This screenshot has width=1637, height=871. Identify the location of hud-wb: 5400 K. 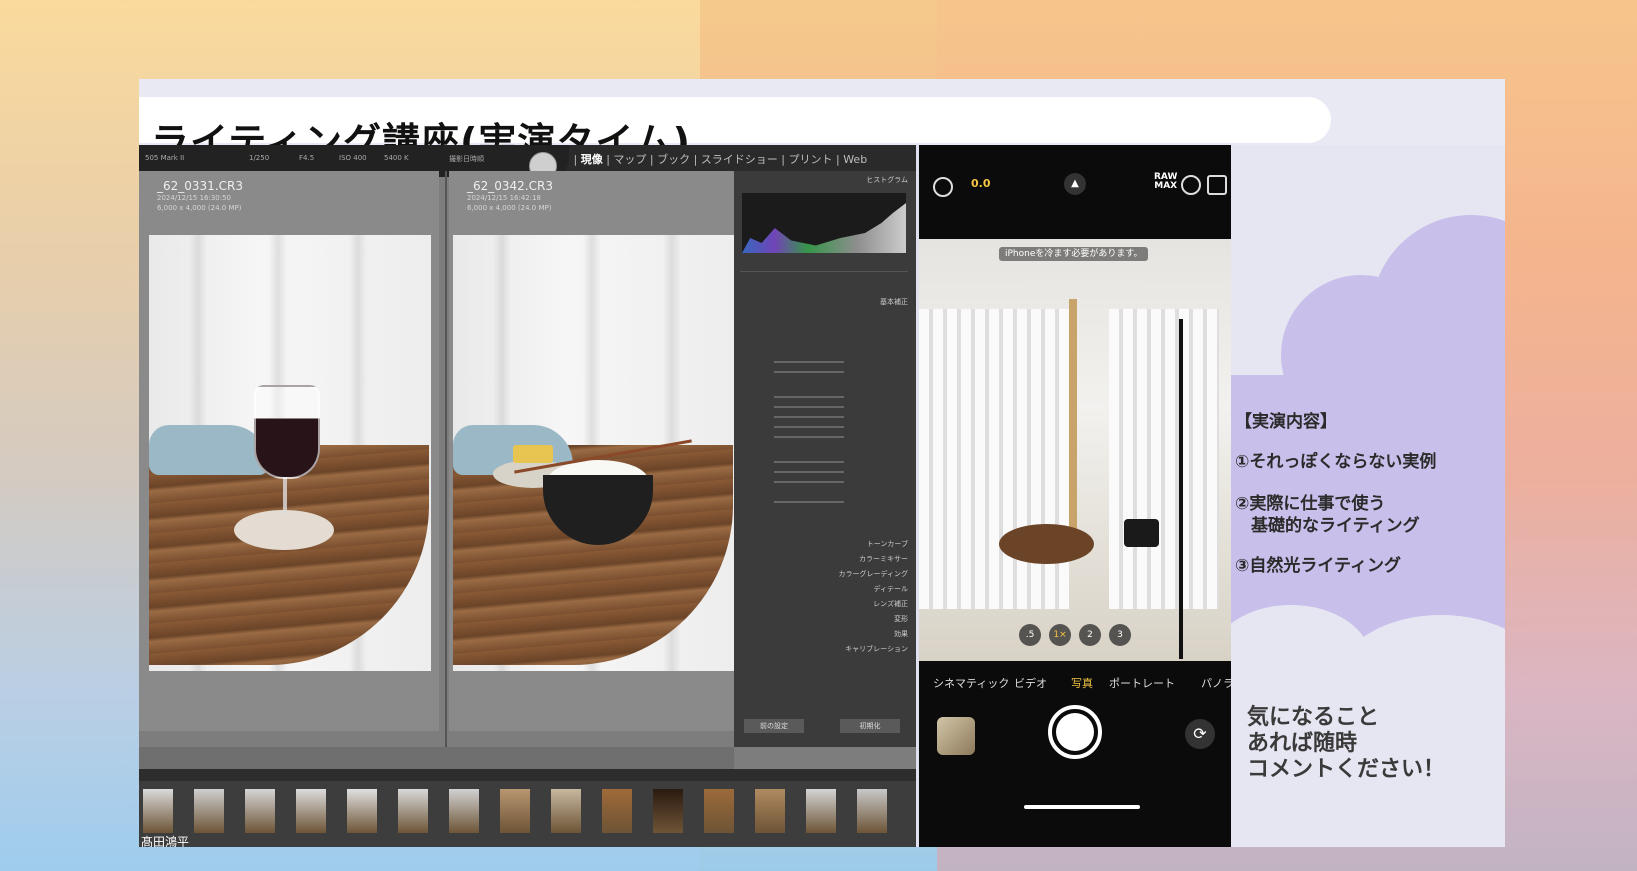
(396, 158).